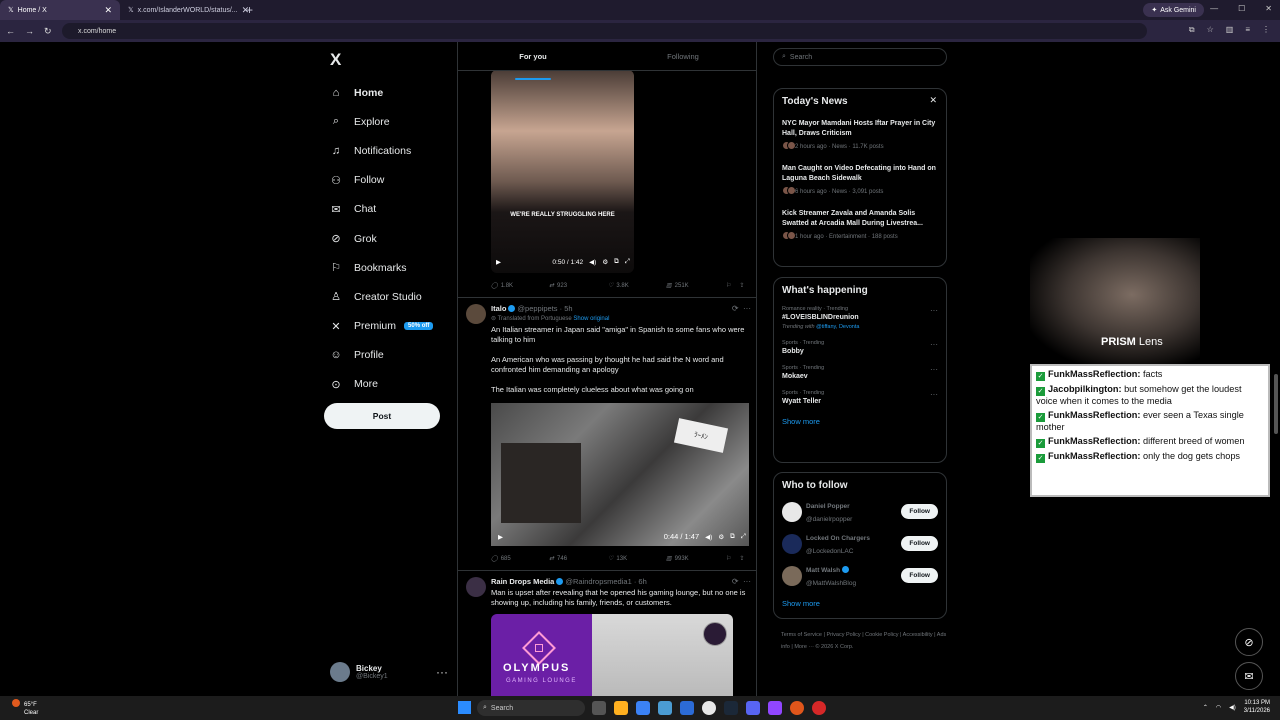  I want to click on forward-icon: →, so click(29, 31).